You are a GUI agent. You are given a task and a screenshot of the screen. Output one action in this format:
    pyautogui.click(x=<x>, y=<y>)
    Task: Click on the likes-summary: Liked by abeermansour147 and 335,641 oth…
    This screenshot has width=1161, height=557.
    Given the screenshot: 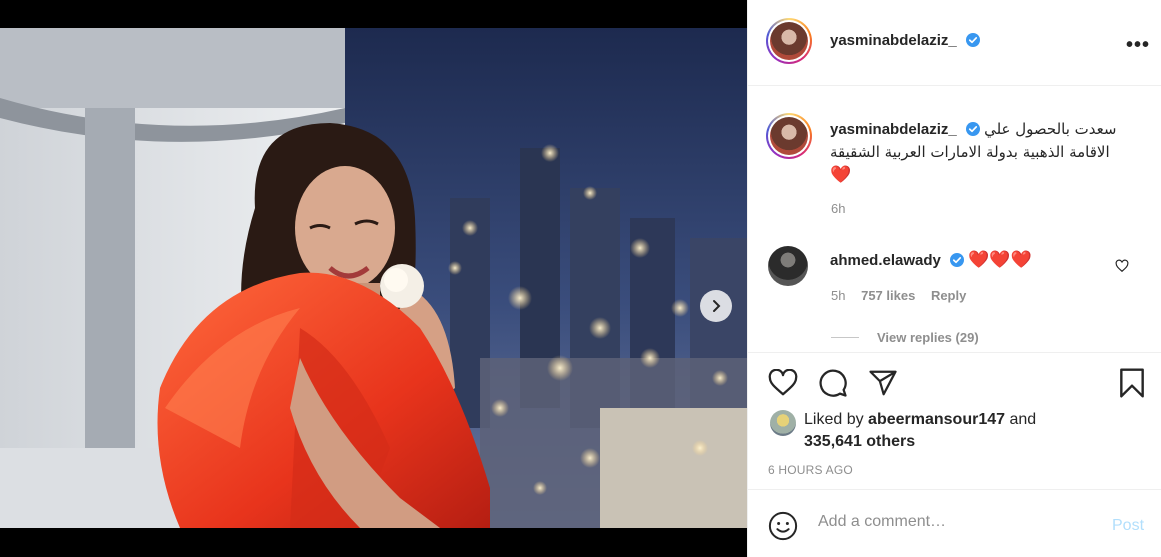 What is the action you would take?
    pyautogui.click(x=920, y=431)
    